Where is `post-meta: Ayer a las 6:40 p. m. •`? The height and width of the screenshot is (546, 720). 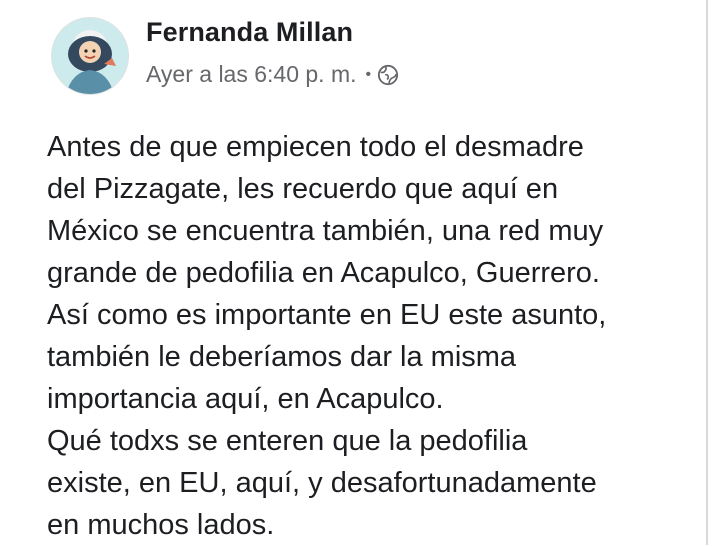 post-meta: Ayer a las 6:40 p. m. • is located at coordinates (272, 74).